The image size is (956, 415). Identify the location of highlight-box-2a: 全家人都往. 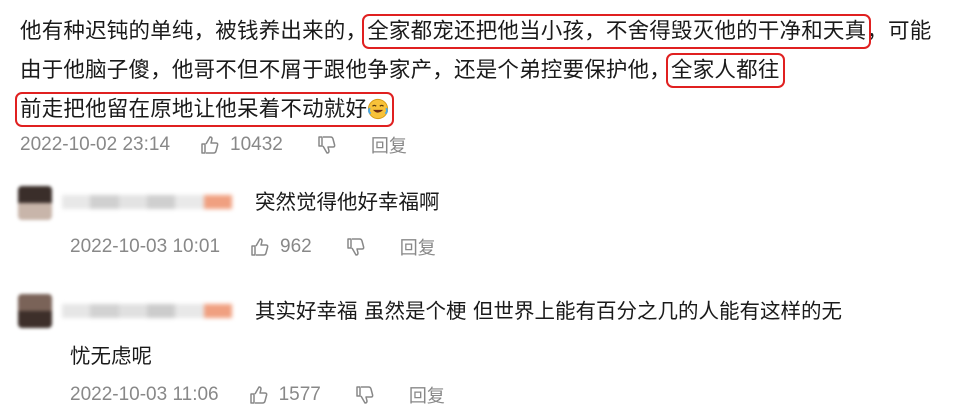
(725, 70).